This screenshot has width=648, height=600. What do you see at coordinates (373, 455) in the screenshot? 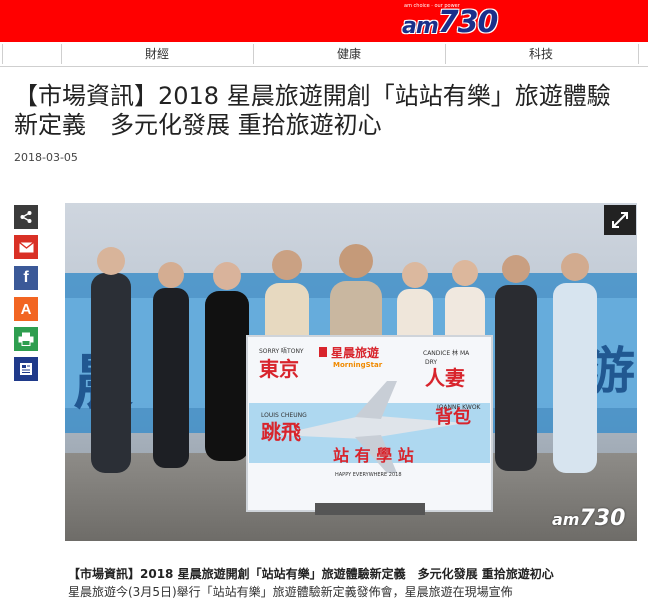
I see `board-slogan: 站 有 學 站` at bounding box center [373, 455].